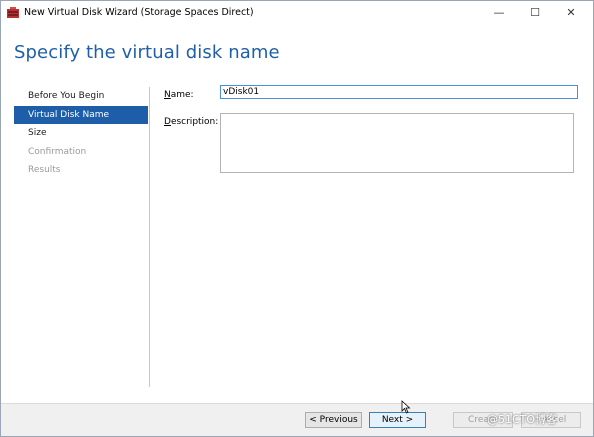 The image size is (594, 437). I want to click on name-label-text: ame:, so click(182, 95).